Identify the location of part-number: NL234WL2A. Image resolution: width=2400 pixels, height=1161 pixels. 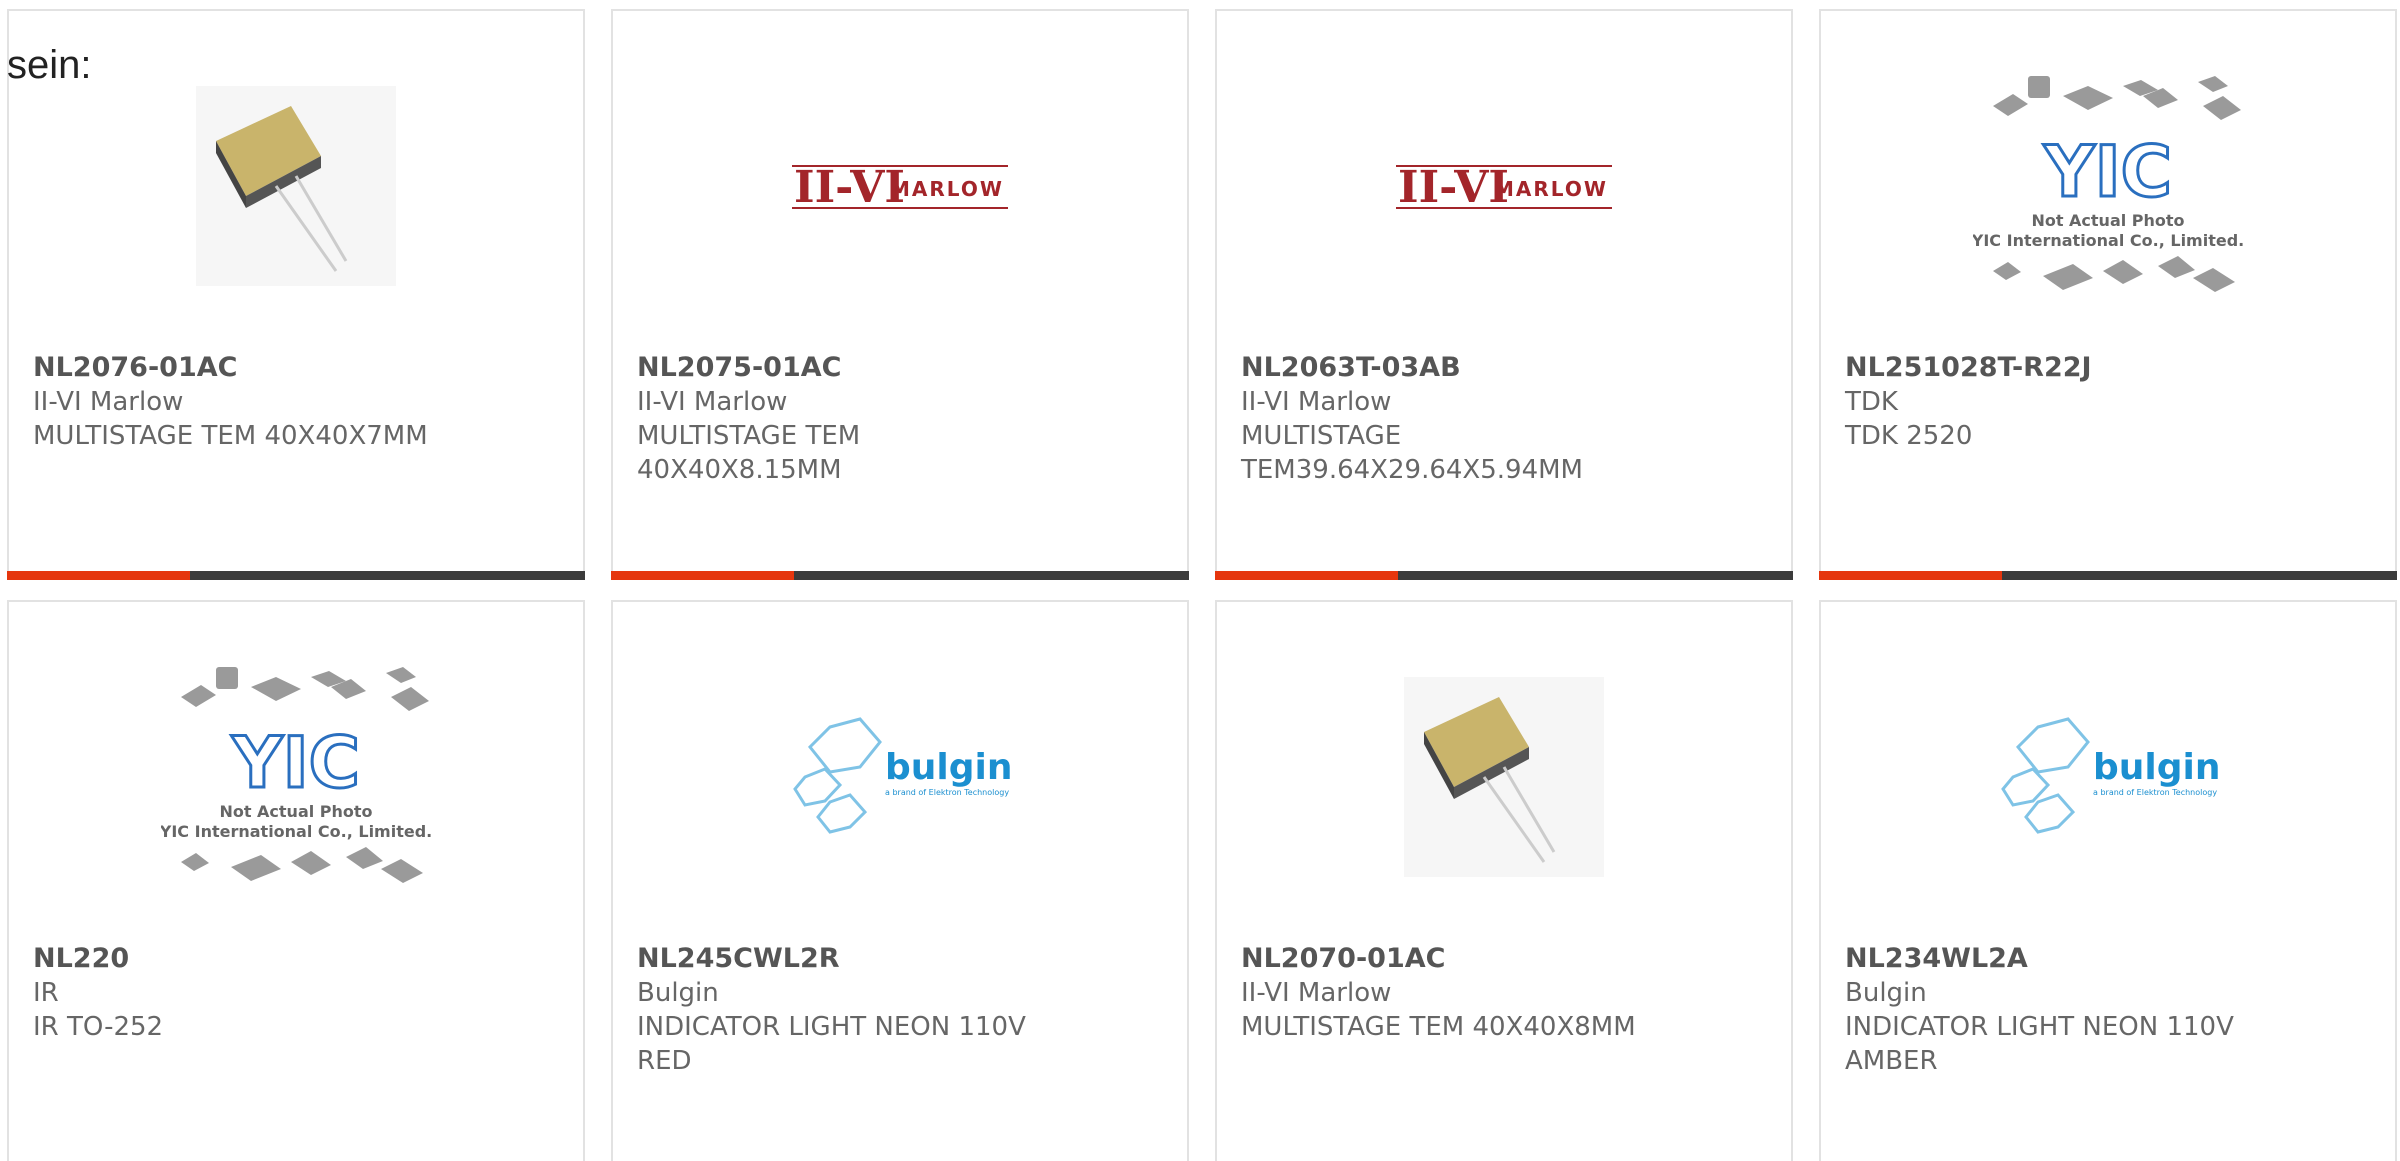
(2108, 959).